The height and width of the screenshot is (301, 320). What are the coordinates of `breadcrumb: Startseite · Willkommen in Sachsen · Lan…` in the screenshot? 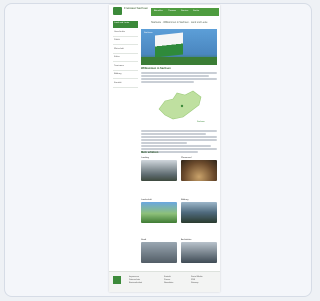 It's located at (179, 22).